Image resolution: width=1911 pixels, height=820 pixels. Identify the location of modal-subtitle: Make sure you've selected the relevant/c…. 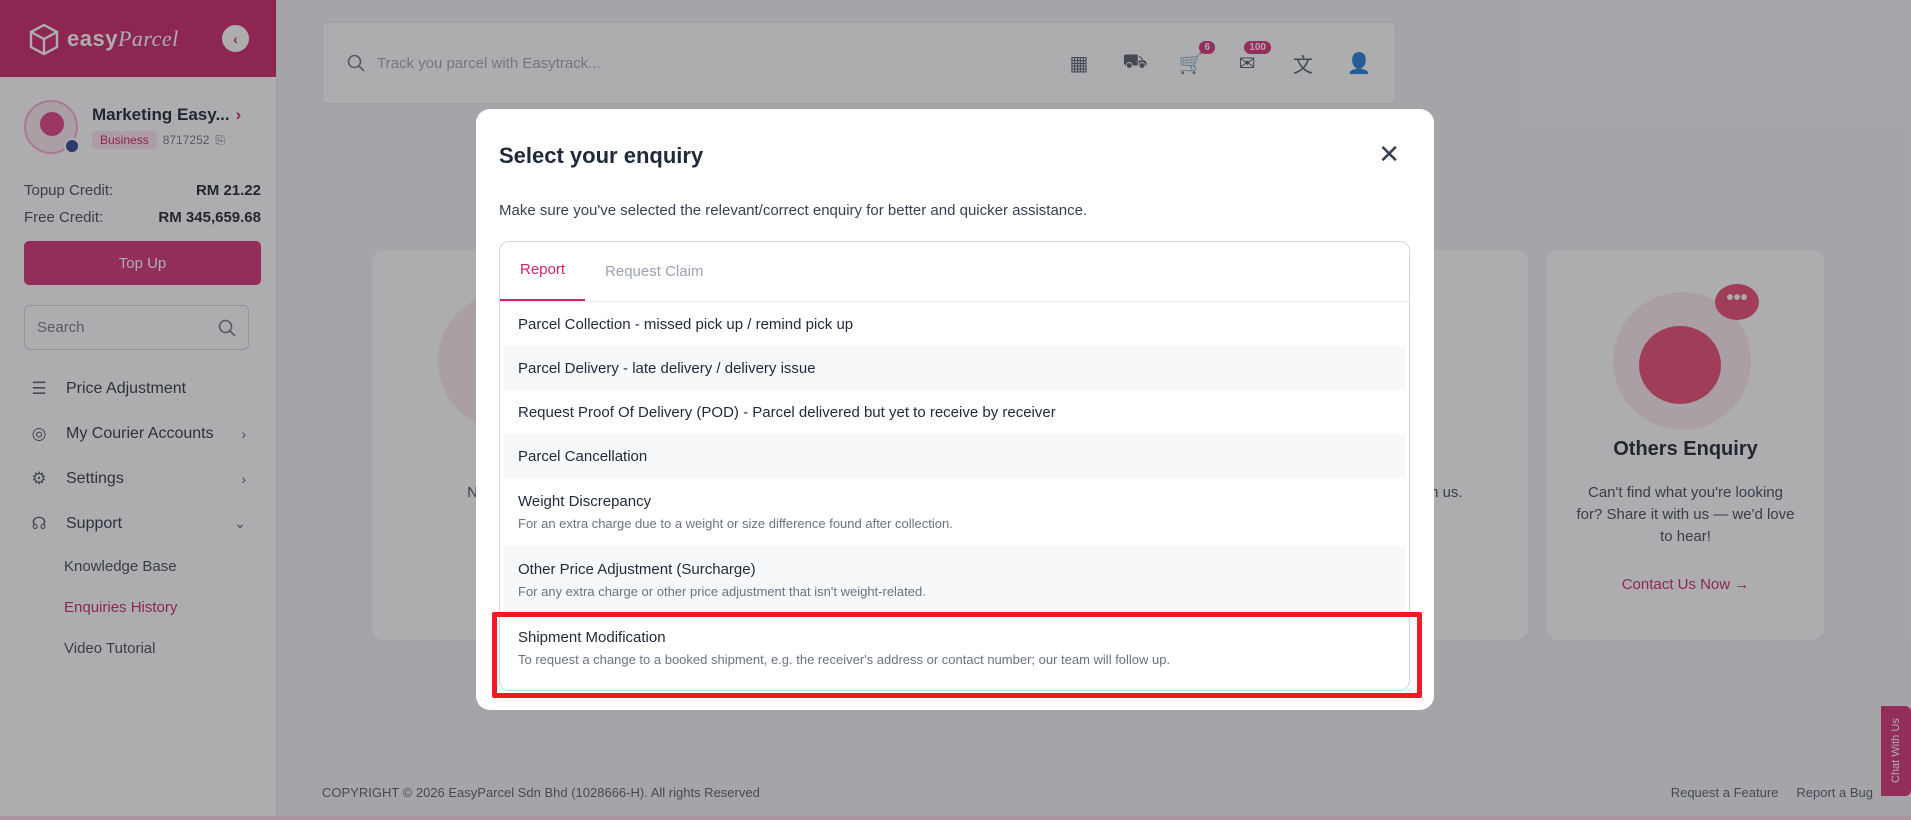
(793, 210).